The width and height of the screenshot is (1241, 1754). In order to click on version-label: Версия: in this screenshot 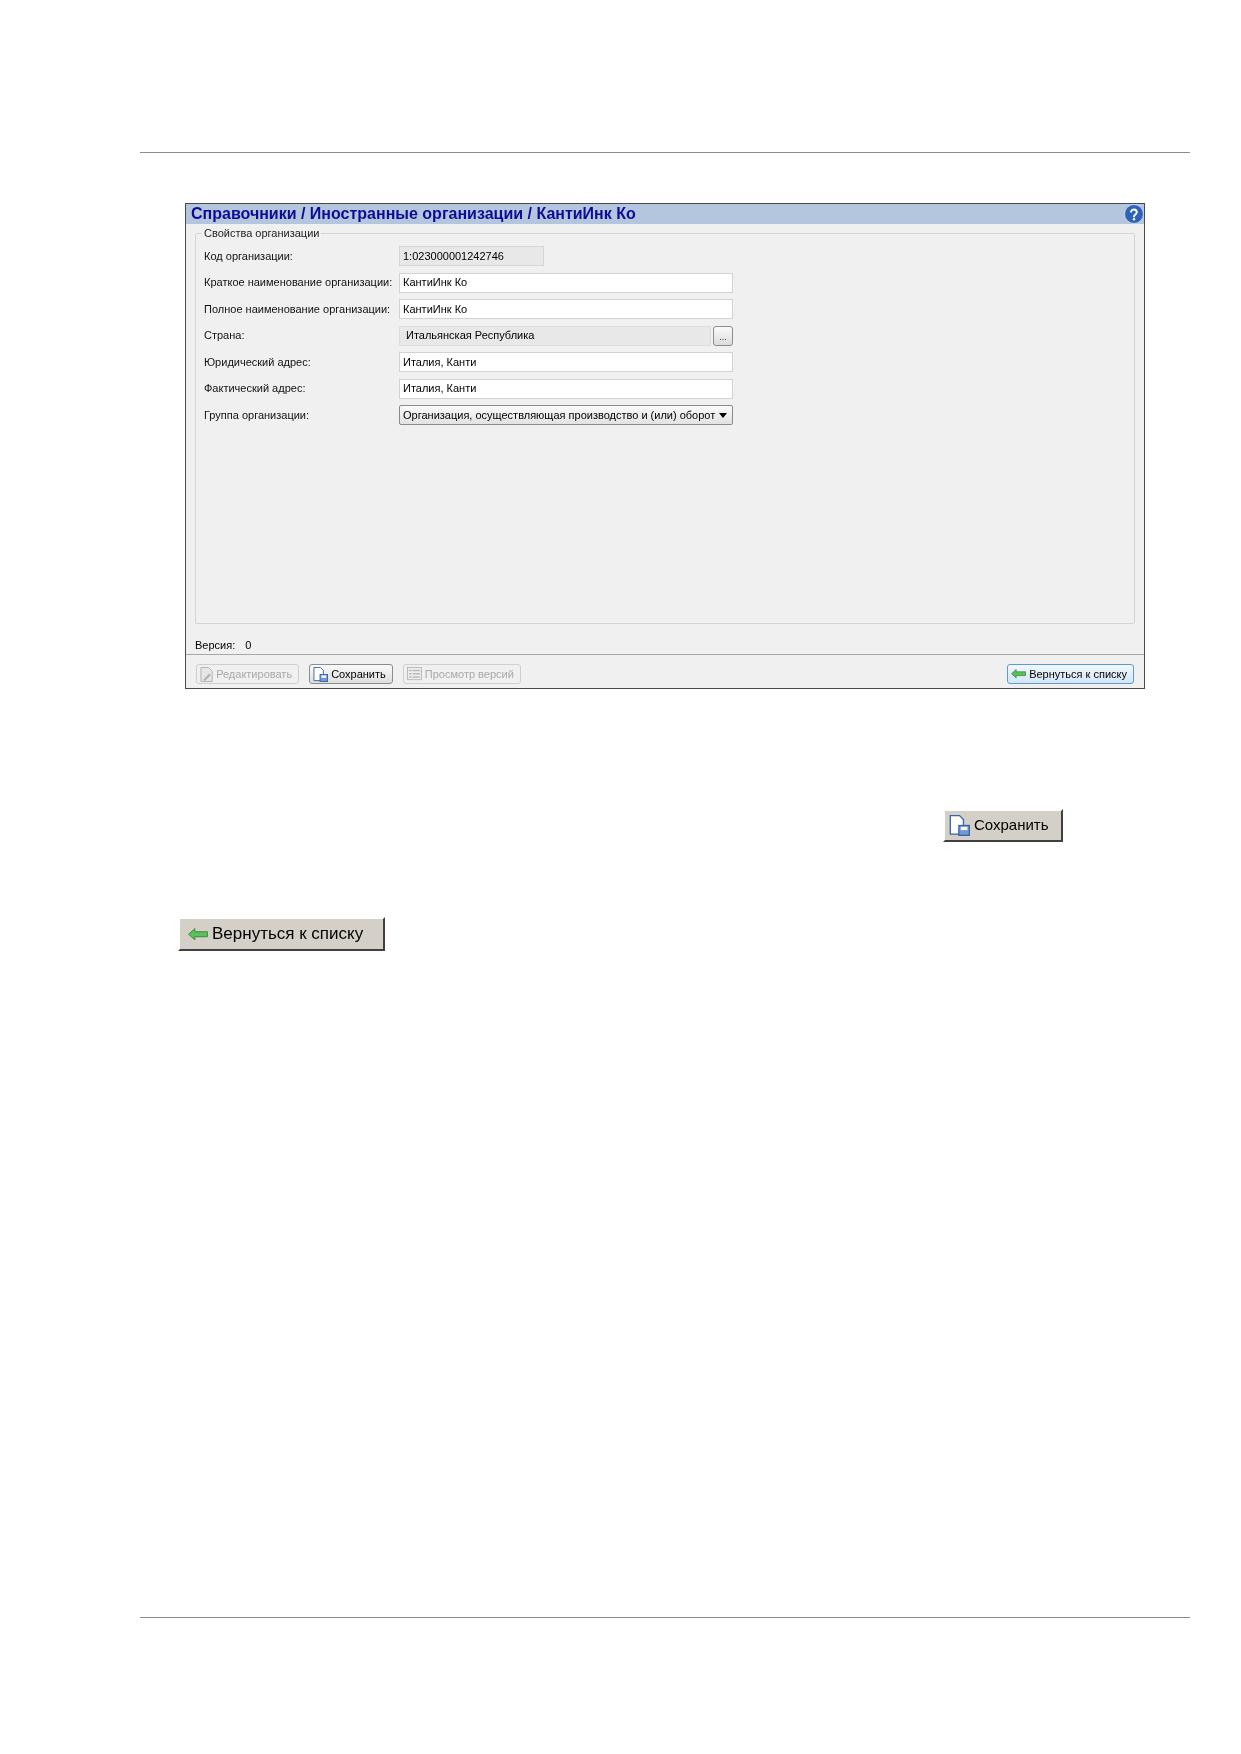, I will do `click(215, 645)`.